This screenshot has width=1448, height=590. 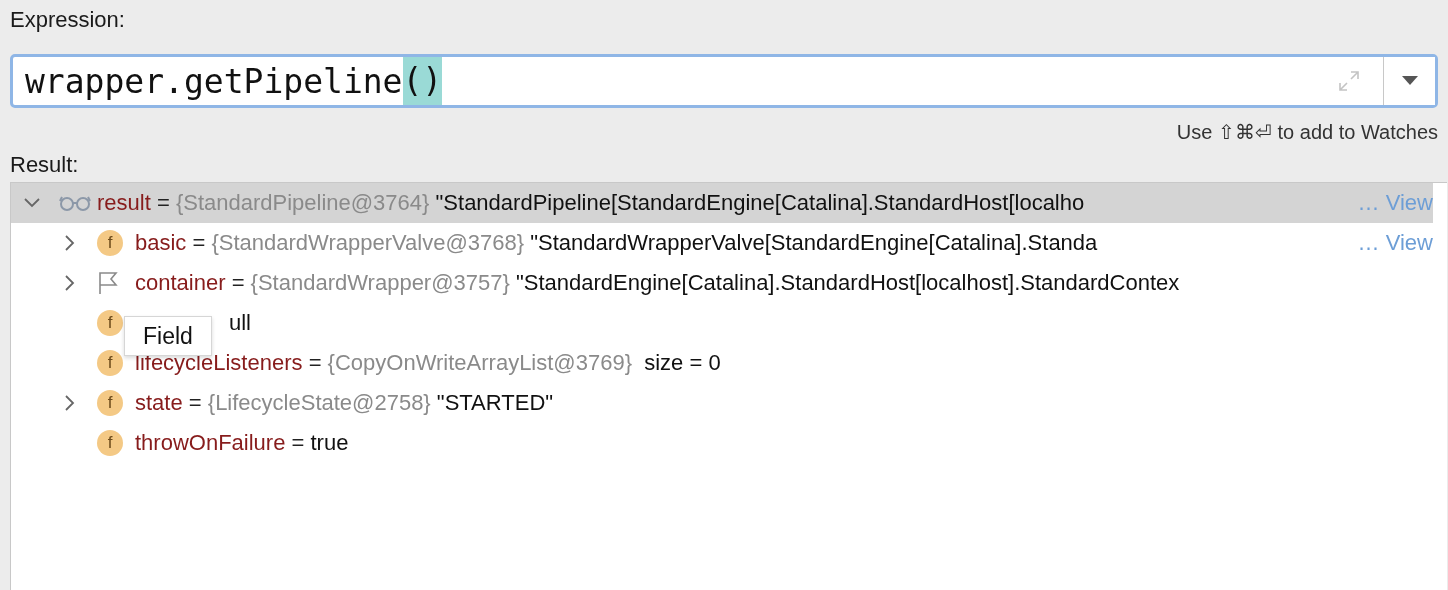 What do you see at coordinates (1306, 132) in the screenshot?
I see `watches-hint: Use ⇧⌘⏎ to add to Watches` at bounding box center [1306, 132].